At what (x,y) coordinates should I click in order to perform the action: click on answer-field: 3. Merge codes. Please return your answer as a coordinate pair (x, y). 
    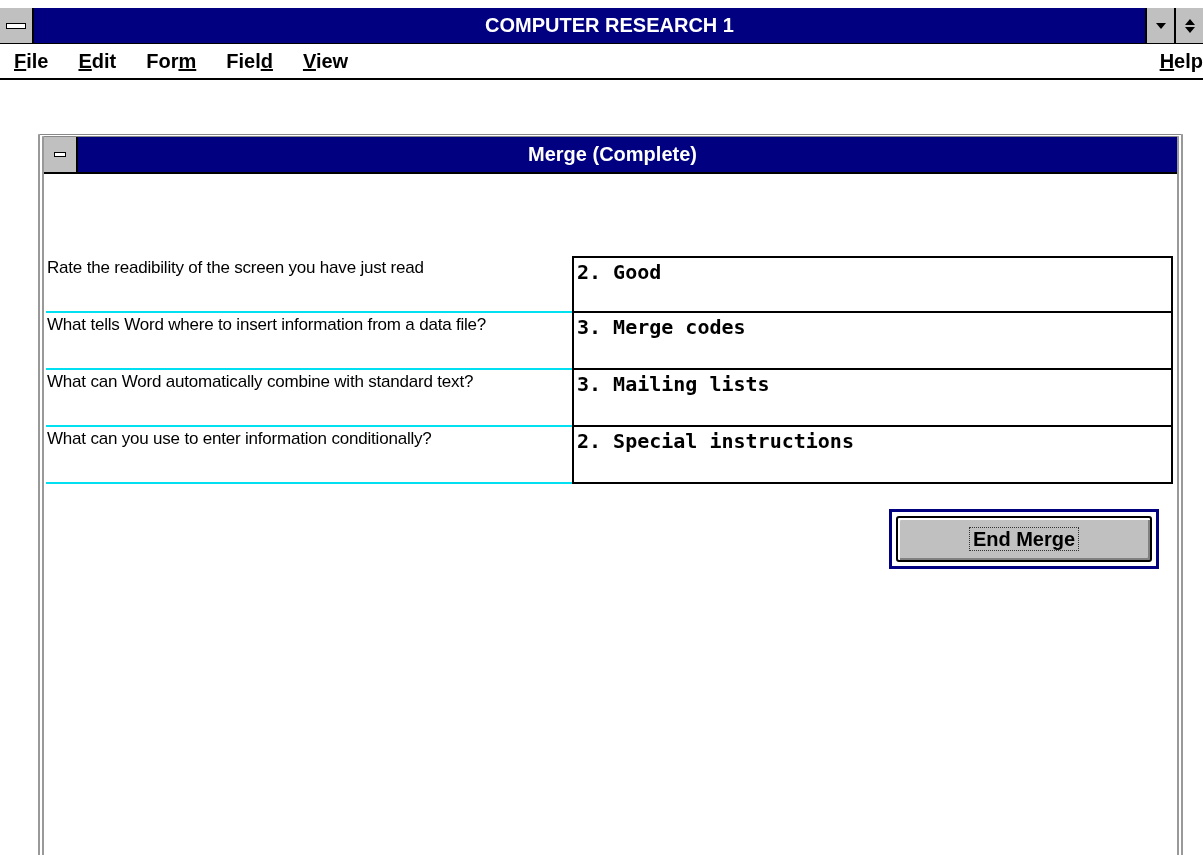
    Looking at the image, I should click on (872, 341).